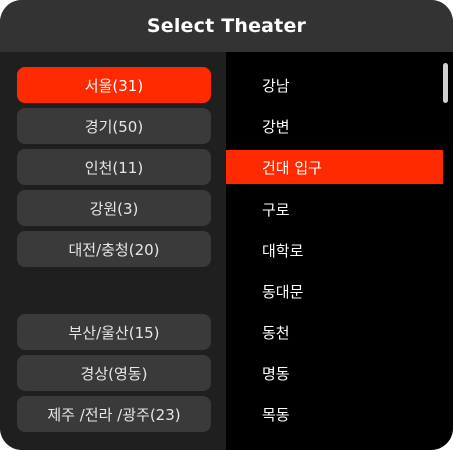  I want to click on theater-item-mokdong: 목동, so click(334, 414).